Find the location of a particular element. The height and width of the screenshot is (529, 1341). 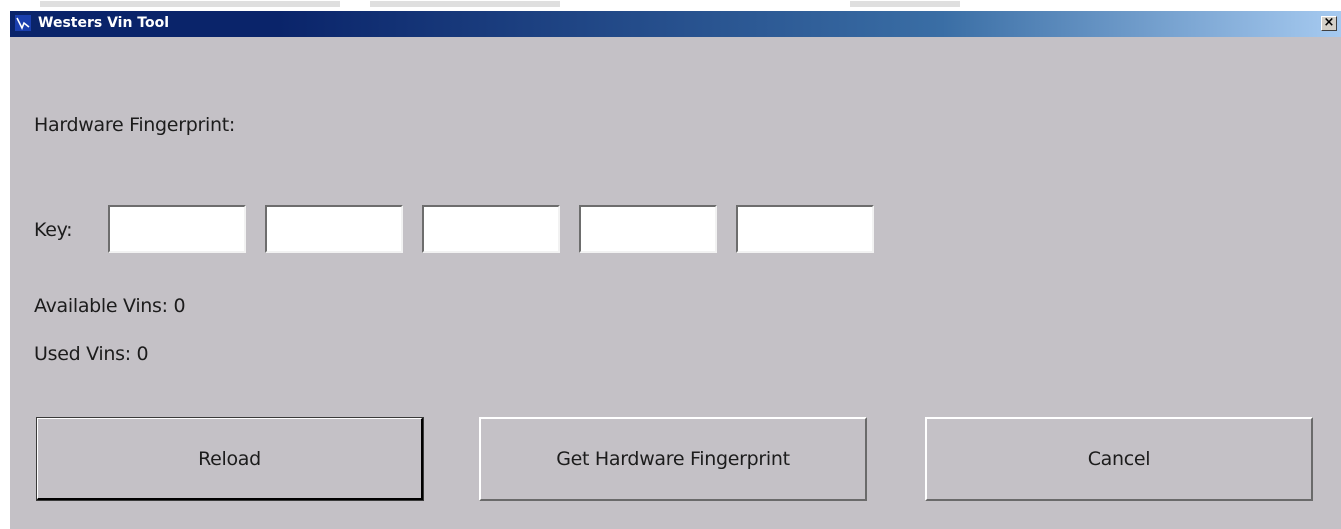

reload-button-label: Reload is located at coordinates (229, 458).